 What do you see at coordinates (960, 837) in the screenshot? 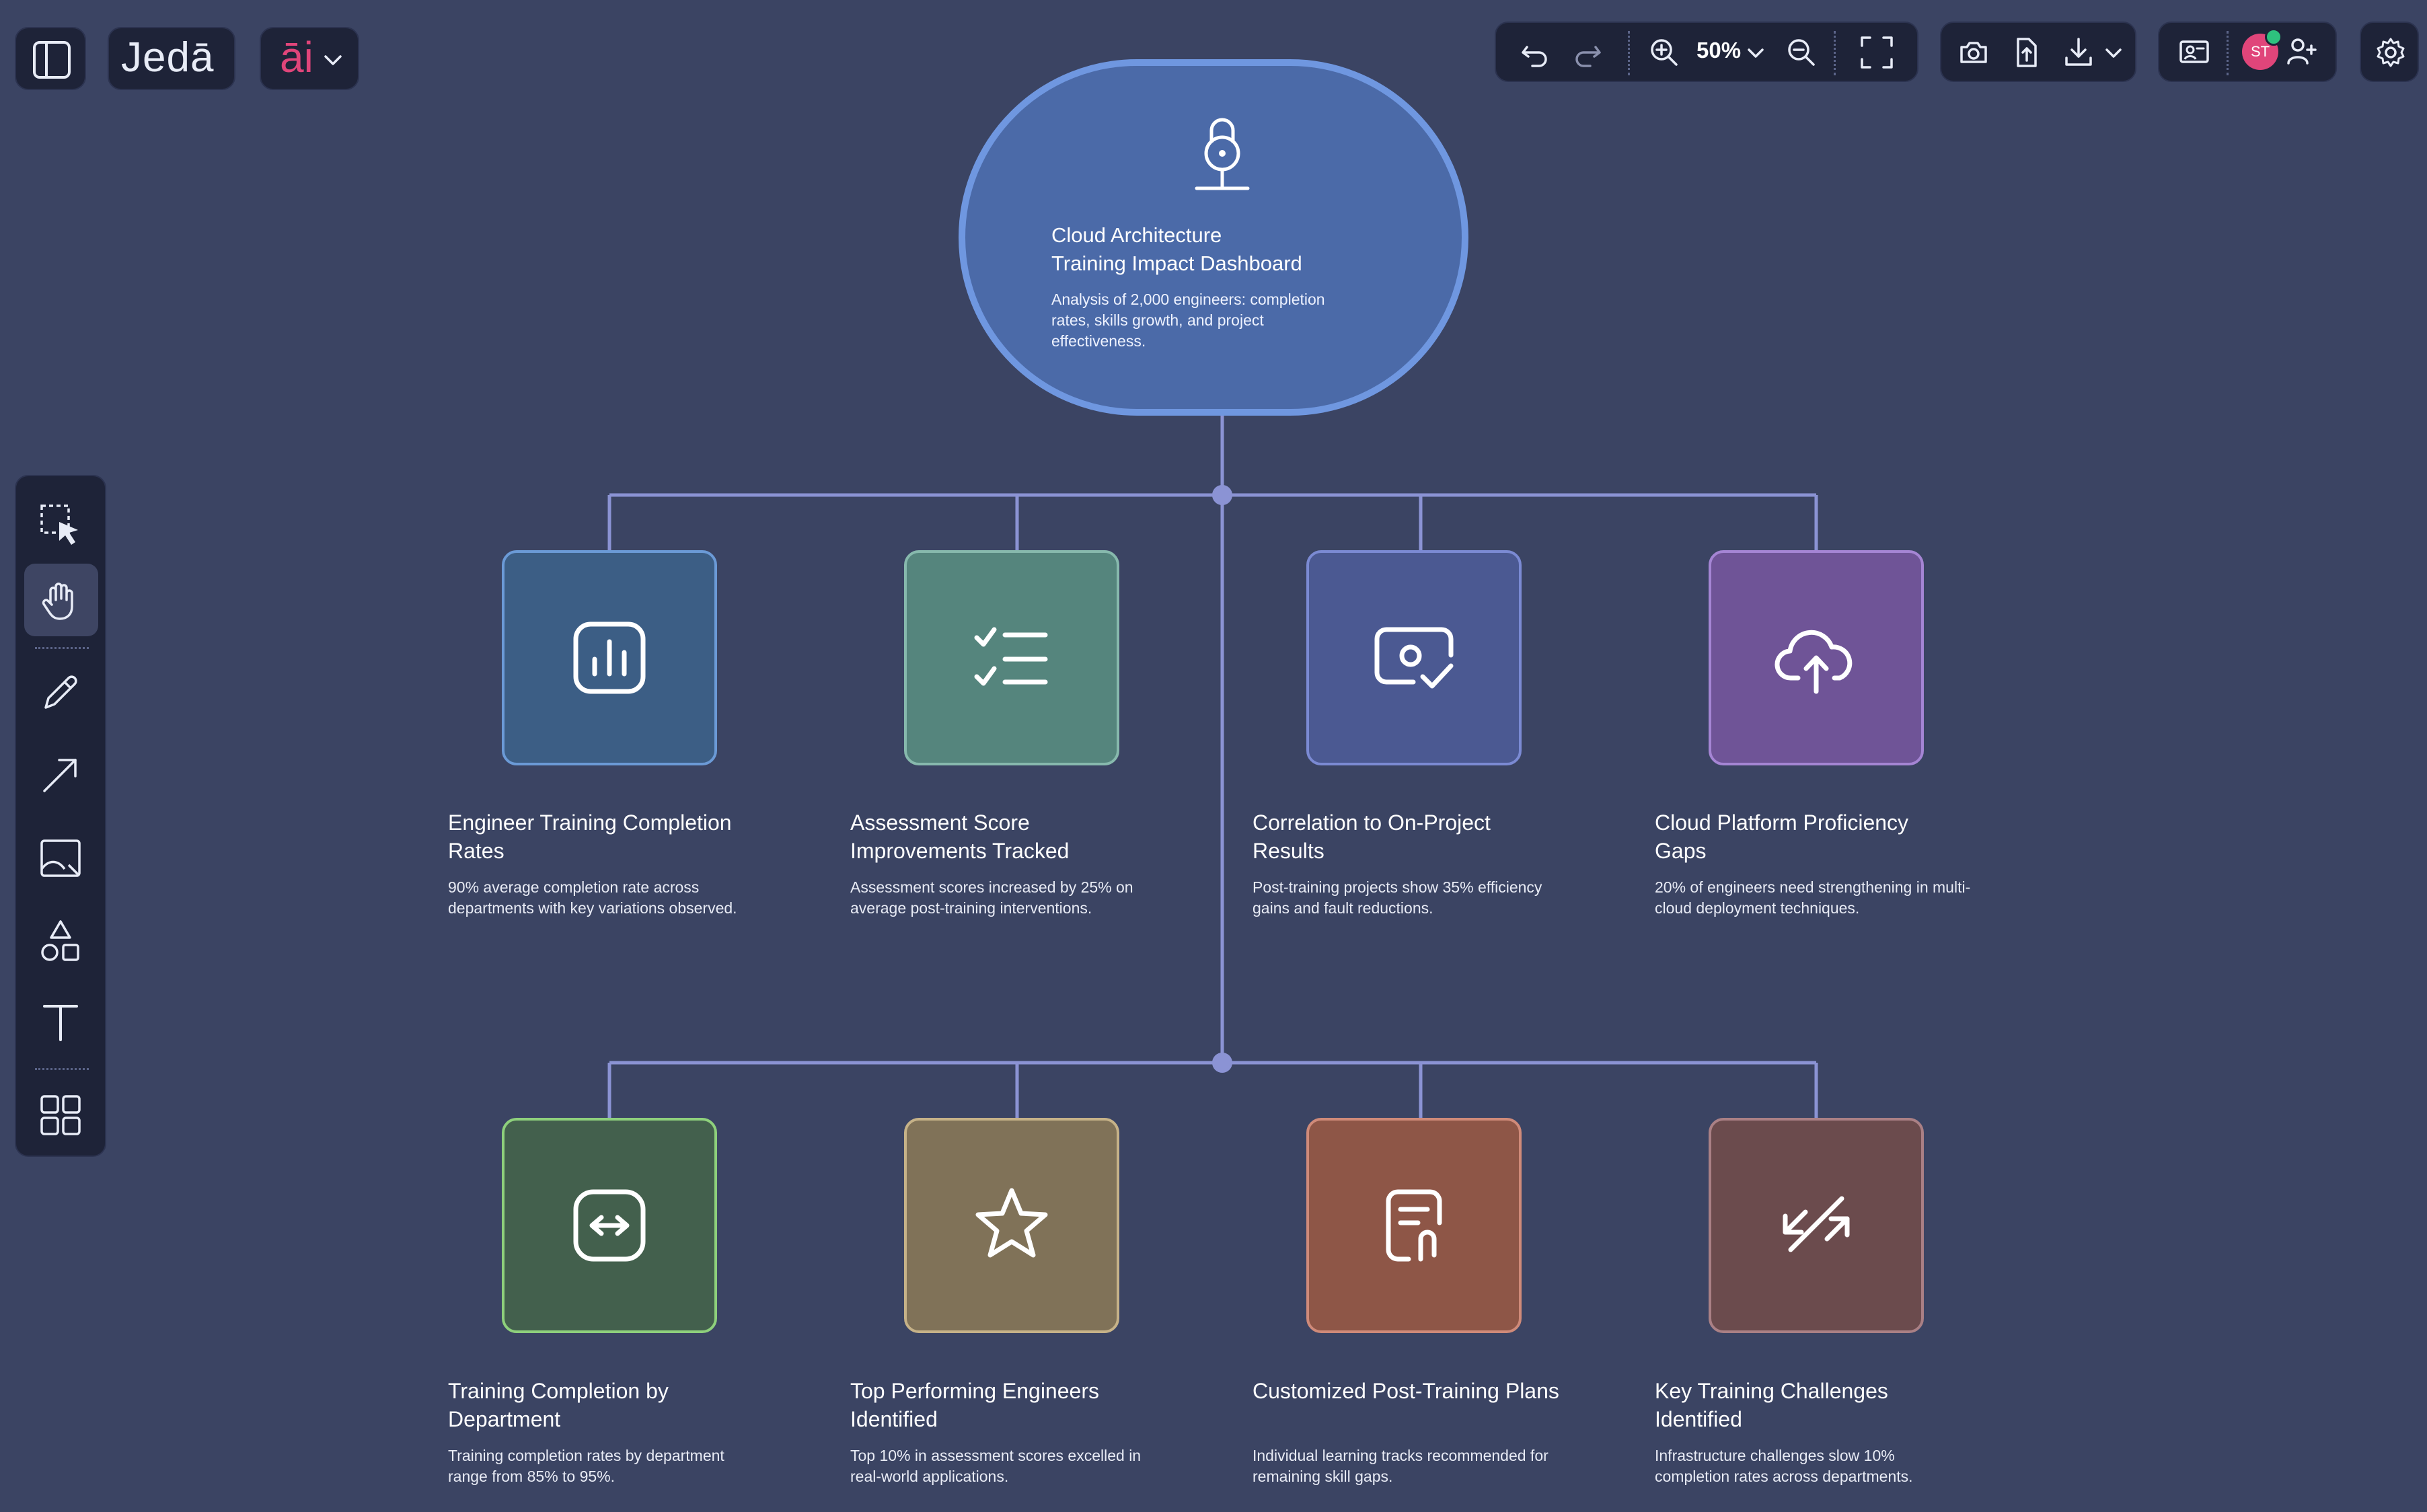
I see `card-title: Assessment Score Improvements Tracked` at bounding box center [960, 837].